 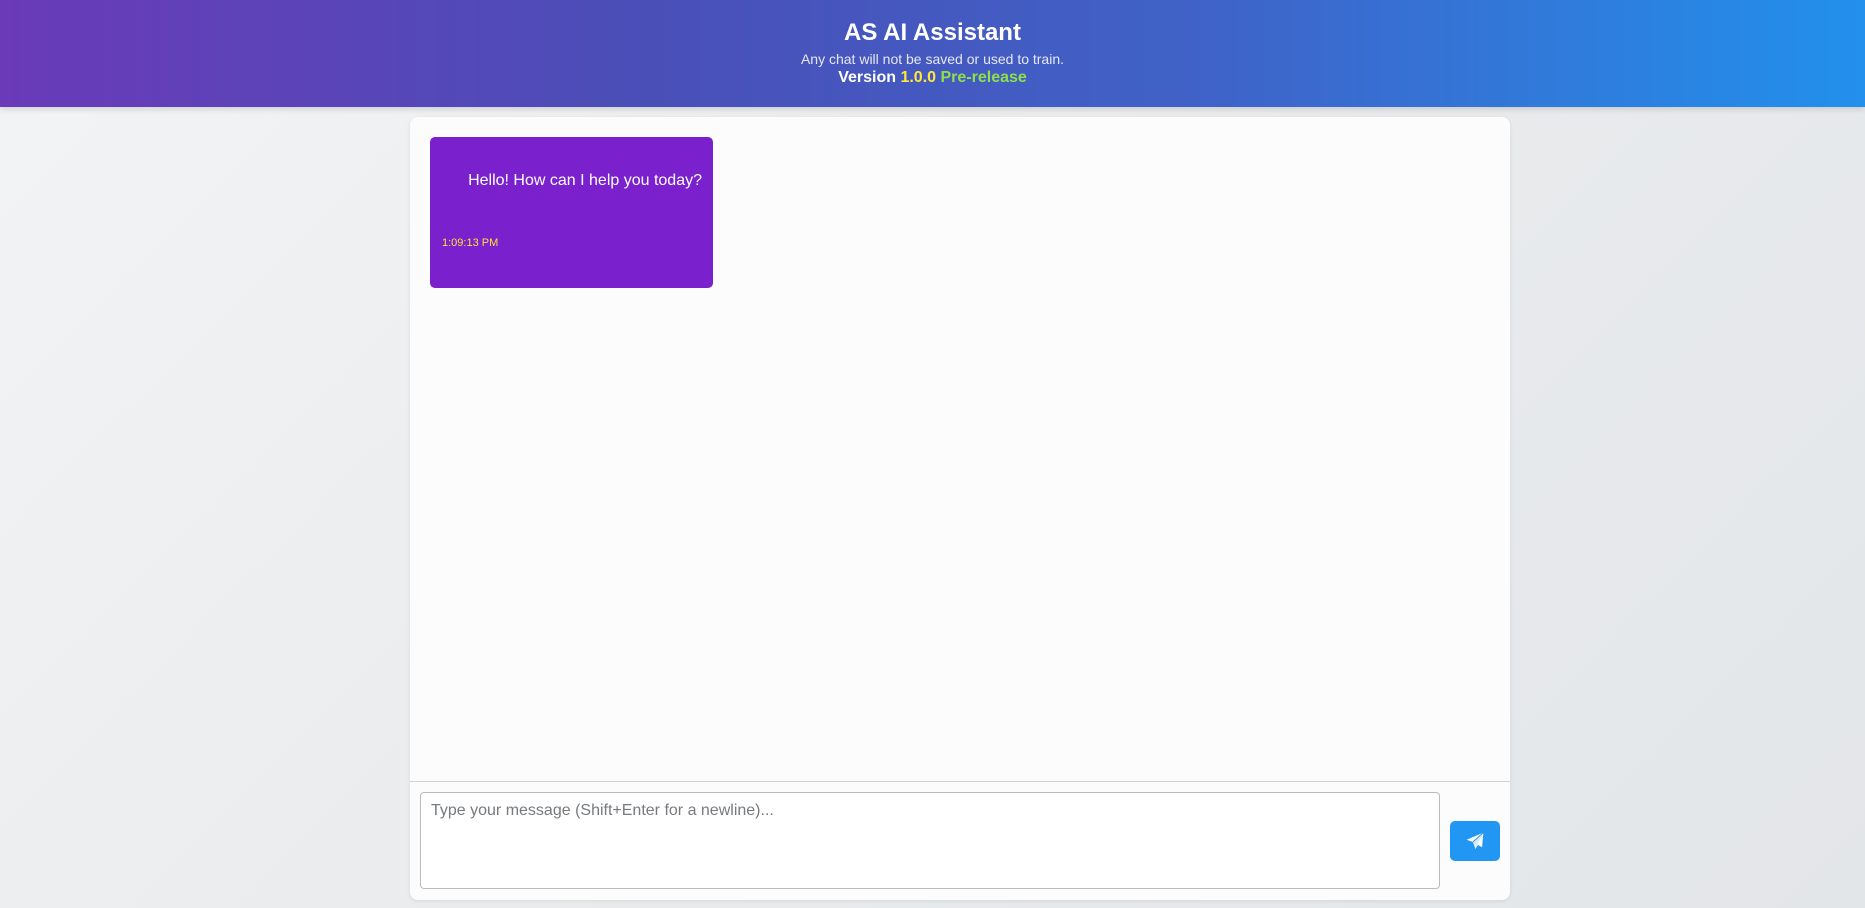 I want to click on version-number: 1.0.0, so click(x=918, y=77).